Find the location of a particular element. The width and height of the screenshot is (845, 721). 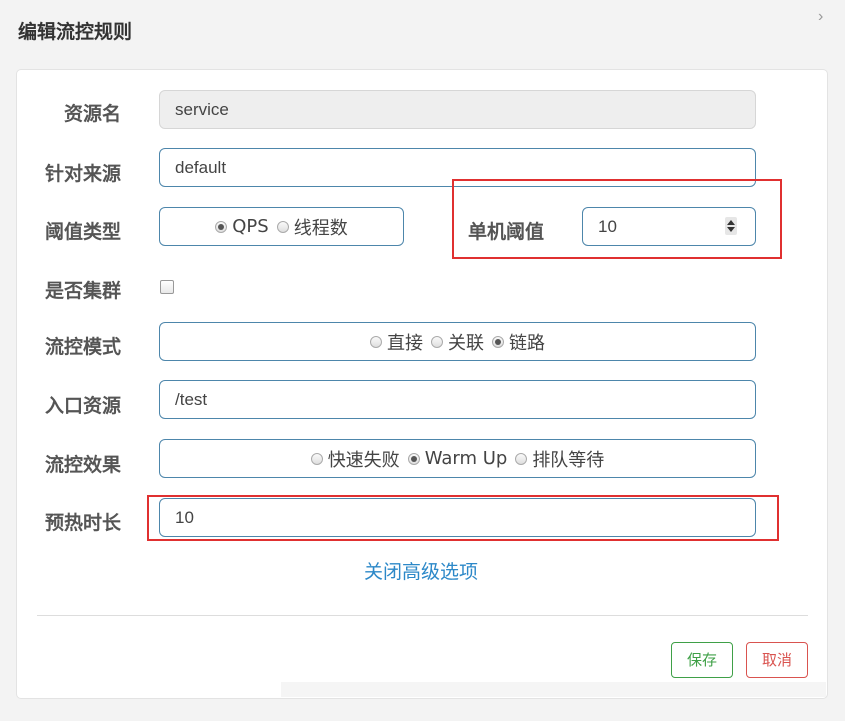

save-button: 保存 is located at coordinates (702, 660).